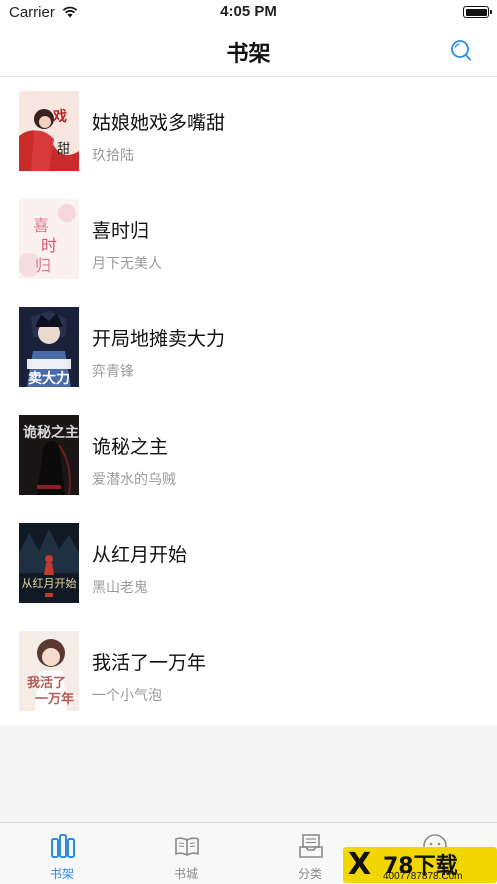 The height and width of the screenshot is (884, 497). I want to click on svg-text: 时, so click(49, 245).